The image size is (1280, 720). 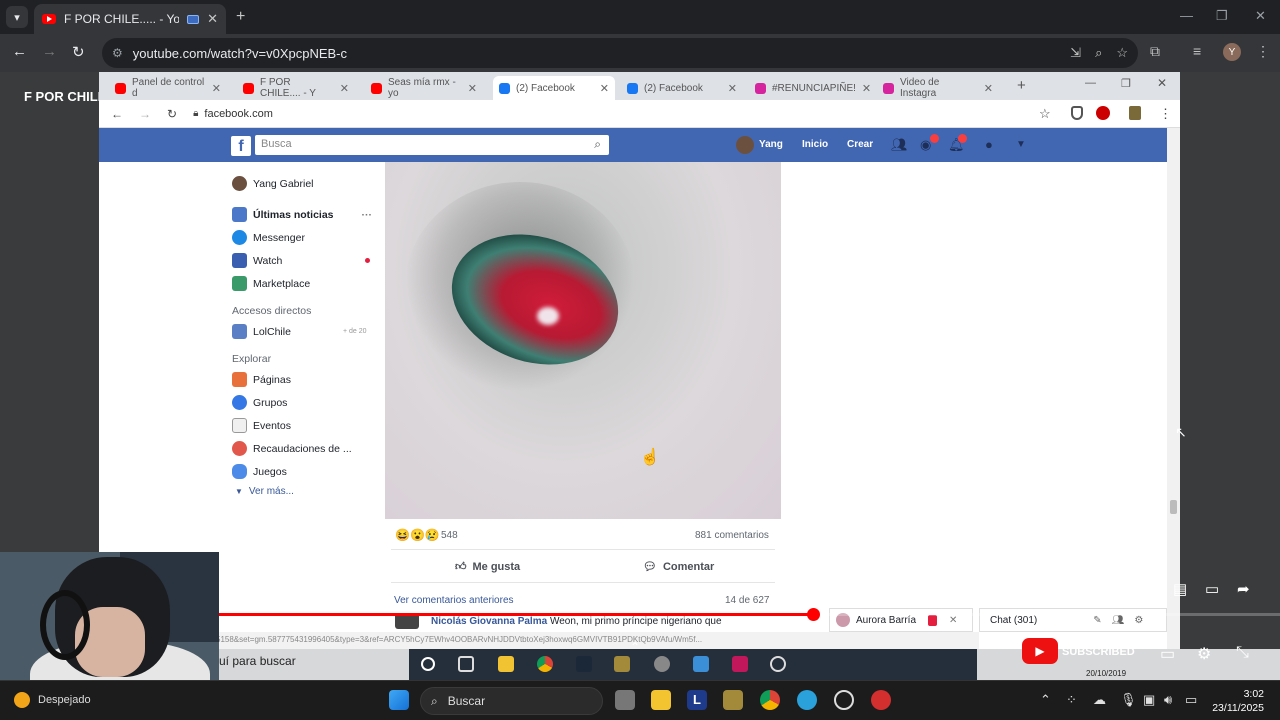 I want to click on pages-flag-icon, so click(x=239, y=379).